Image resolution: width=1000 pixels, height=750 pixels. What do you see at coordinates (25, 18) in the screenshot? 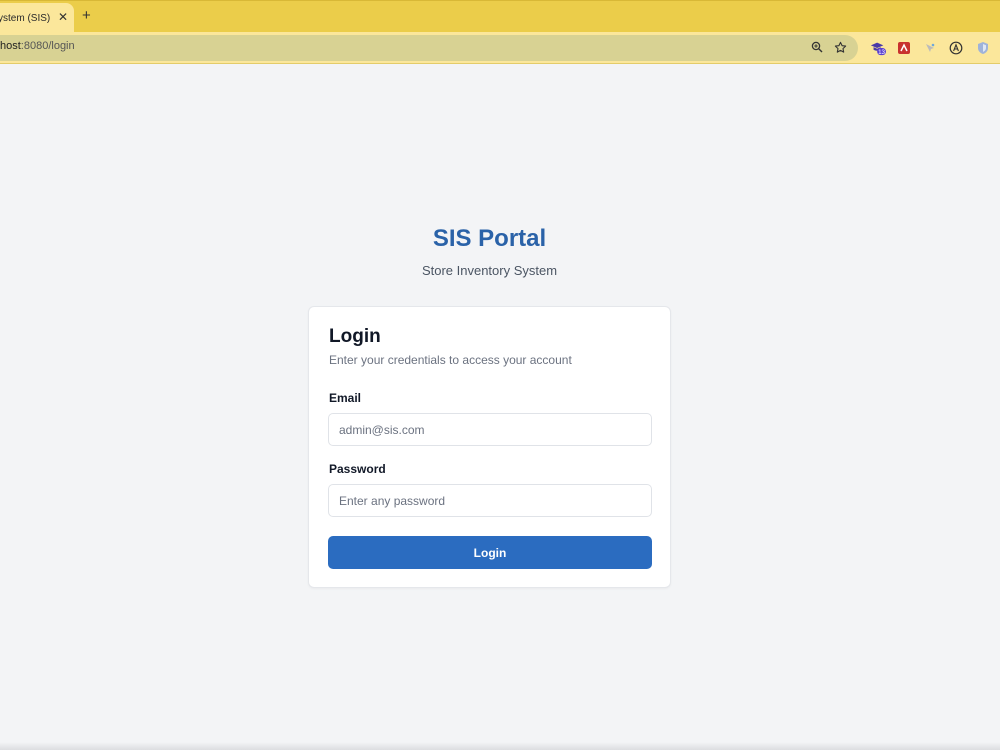
I see `tab-title: ystem (SIS)` at bounding box center [25, 18].